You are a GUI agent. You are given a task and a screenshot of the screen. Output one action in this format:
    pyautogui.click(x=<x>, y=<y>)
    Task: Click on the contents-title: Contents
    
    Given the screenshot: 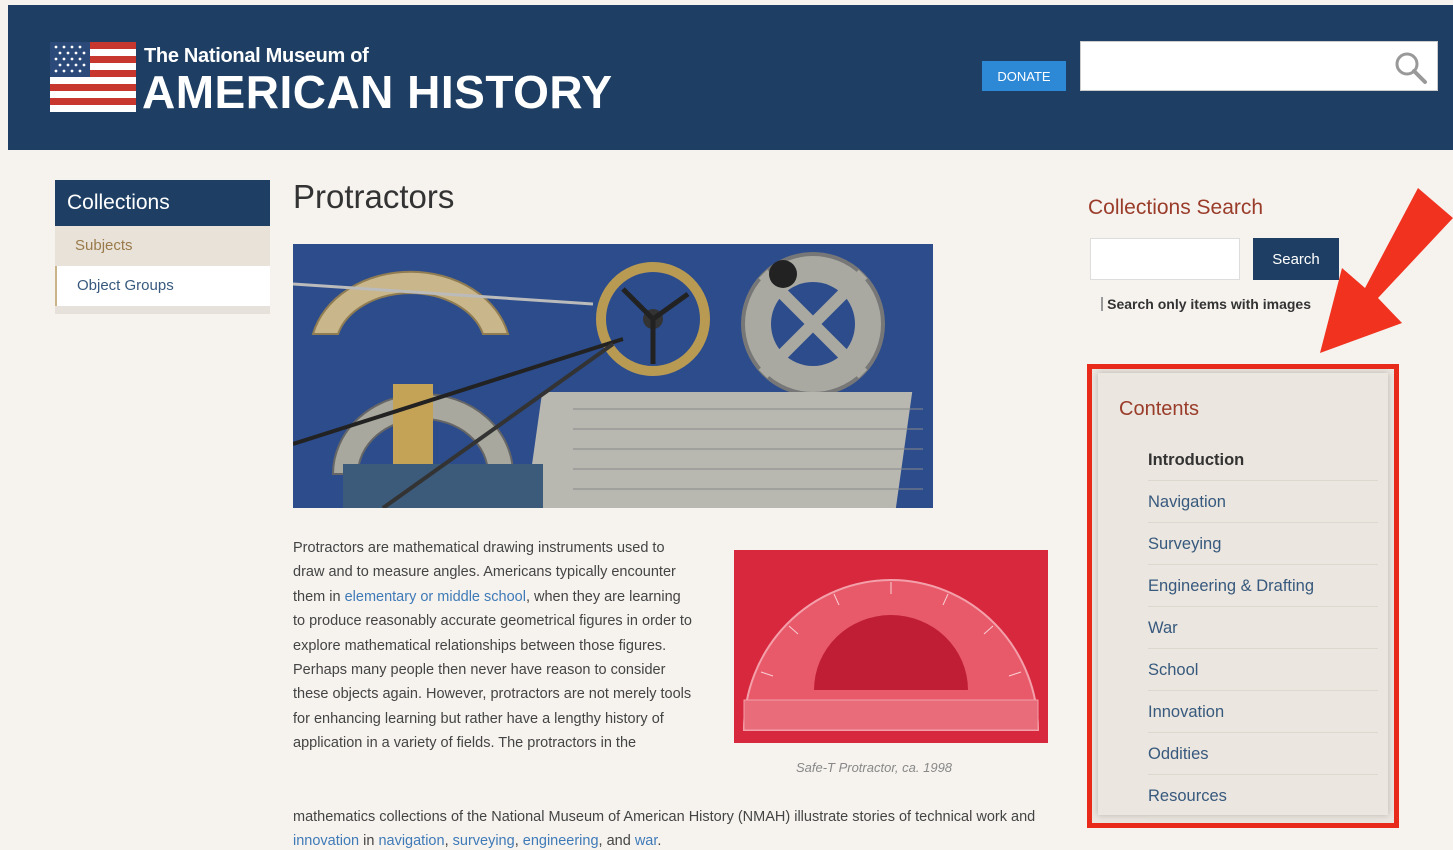 What is the action you would take?
    pyautogui.click(x=1159, y=409)
    